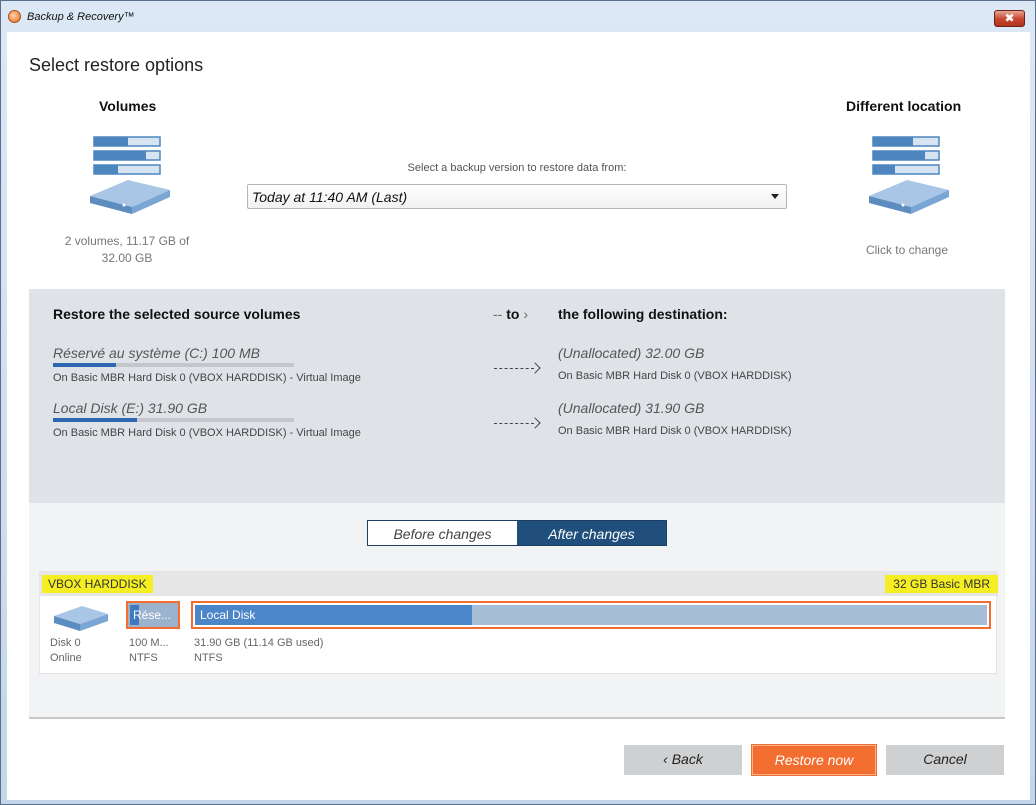  What do you see at coordinates (517, 196) in the screenshot?
I see `backup-version-dropdown: Today at 11:40 AM (Last)` at bounding box center [517, 196].